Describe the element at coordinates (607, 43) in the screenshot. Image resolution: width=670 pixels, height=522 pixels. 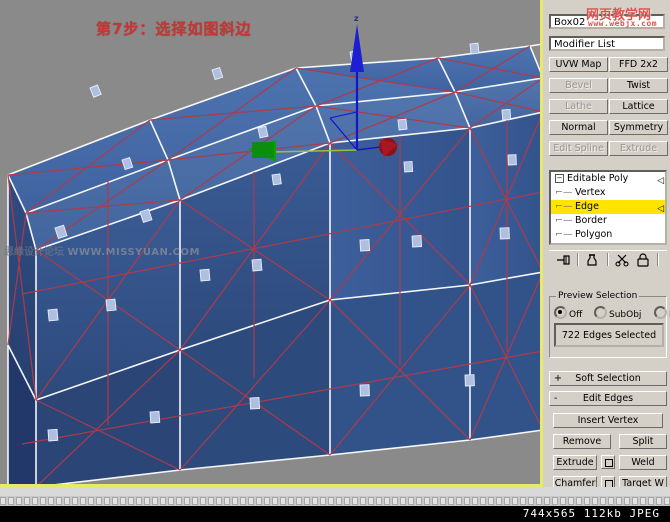
I see `modifier-list-dropdown: Modifier List` at that location.